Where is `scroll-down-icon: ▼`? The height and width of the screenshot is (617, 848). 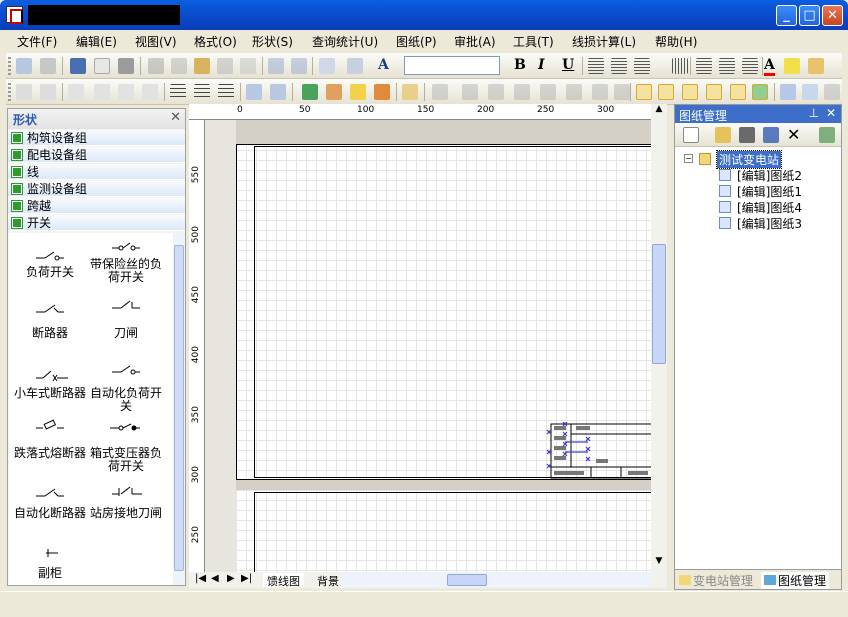 scroll-down-icon: ▼ is located at coordinates (659, 564).